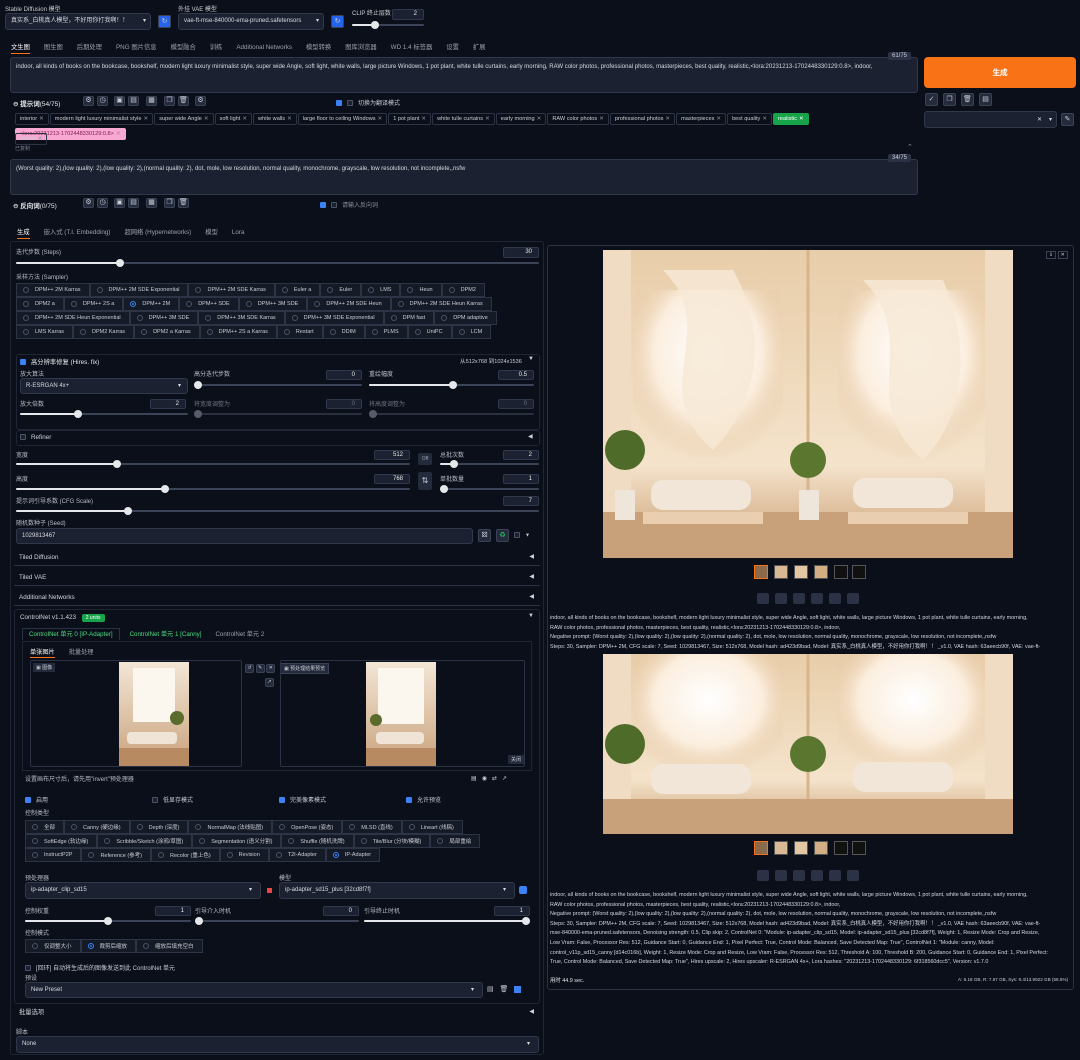 This screenshot has height=1060, width=1080. What do you see at coordinates (77, 231) in the screenshot?
I see `tab-embedding: 嵌入式 (T.I. Embedding)` at bounding box center [77, 231].